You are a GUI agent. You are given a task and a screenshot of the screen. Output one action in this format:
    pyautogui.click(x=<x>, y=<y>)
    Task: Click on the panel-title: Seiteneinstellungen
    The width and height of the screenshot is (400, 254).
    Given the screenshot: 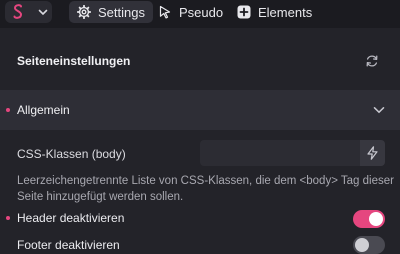 What is the action you would take?
    pyautogui.click(x=74, y=61)
    